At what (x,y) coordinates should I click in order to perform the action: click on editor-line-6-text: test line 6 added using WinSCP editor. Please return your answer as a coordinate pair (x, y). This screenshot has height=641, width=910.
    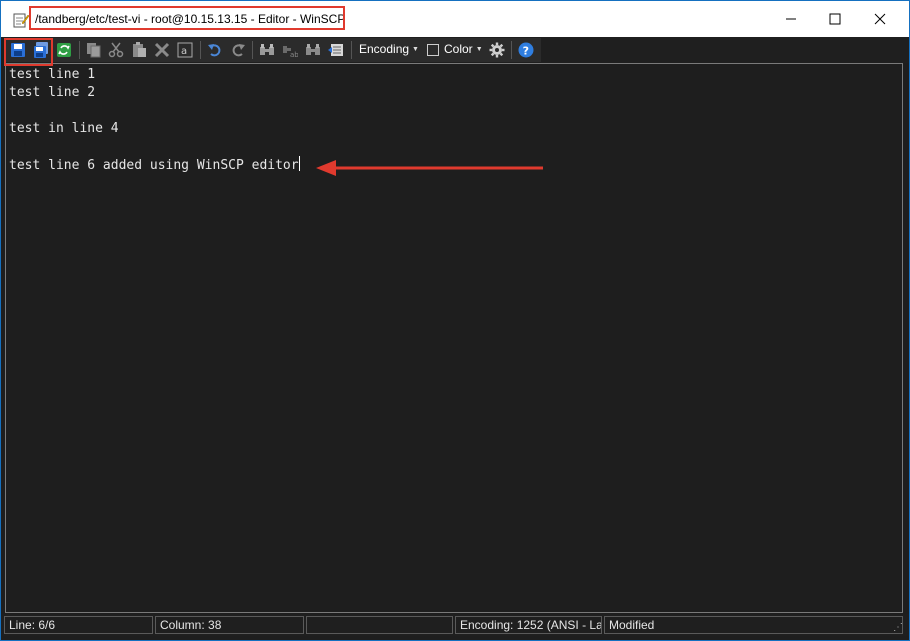
    Looking at the image, I should click on (154, 165).